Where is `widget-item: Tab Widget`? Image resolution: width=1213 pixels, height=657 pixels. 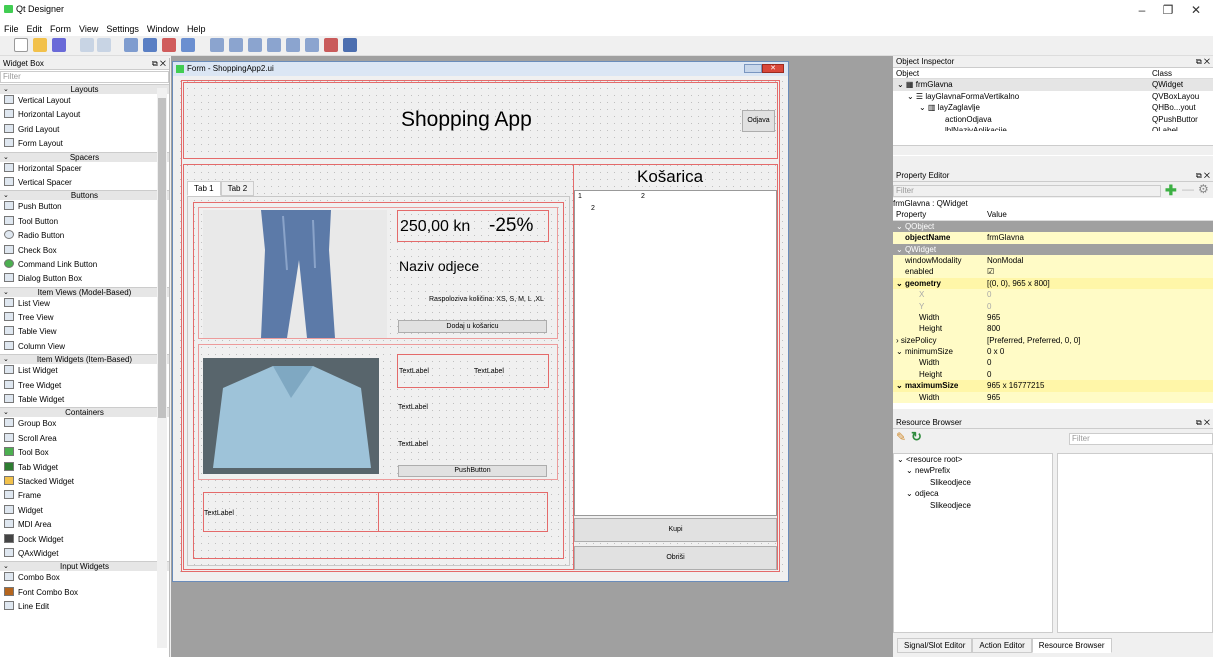
widget-item: Tab Widget is located at coordinates (84, 468).